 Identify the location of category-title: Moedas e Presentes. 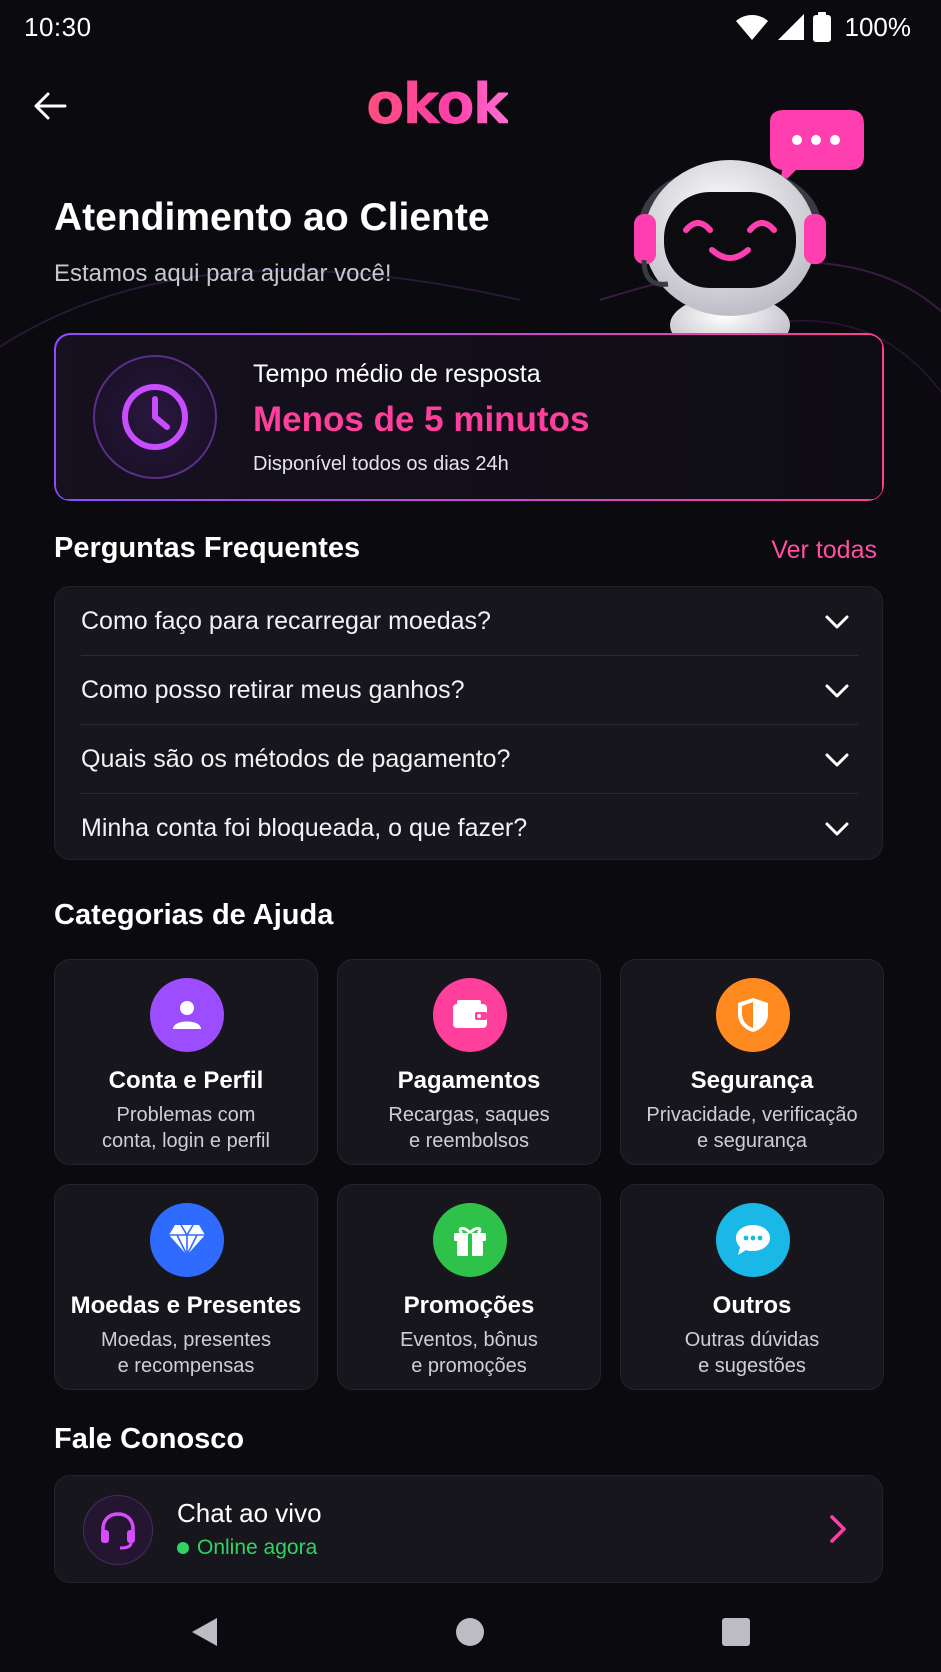
(186, 1305).